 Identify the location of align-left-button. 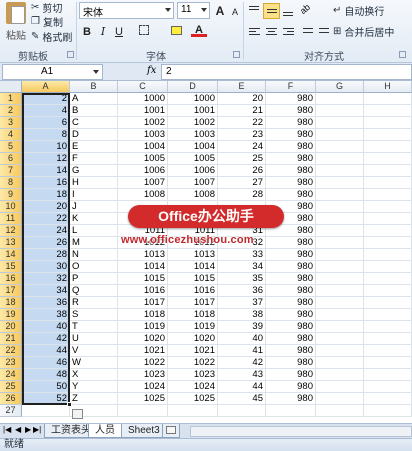
(254, 32).